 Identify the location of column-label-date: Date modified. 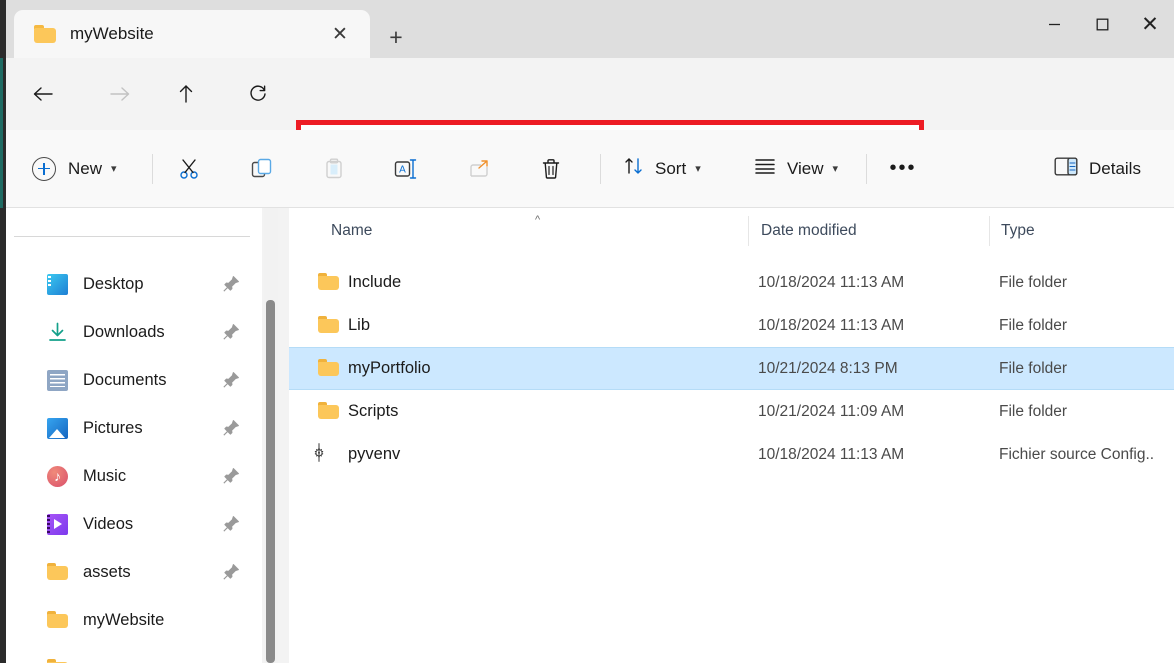
(809, 230).